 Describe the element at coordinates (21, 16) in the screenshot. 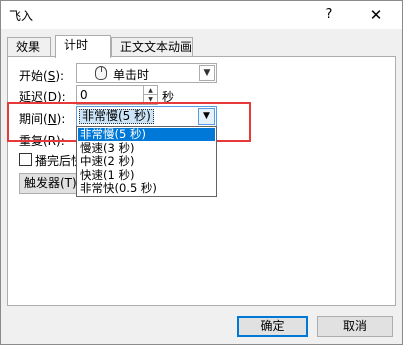

I see `dialog-title: 飞入` at that location.